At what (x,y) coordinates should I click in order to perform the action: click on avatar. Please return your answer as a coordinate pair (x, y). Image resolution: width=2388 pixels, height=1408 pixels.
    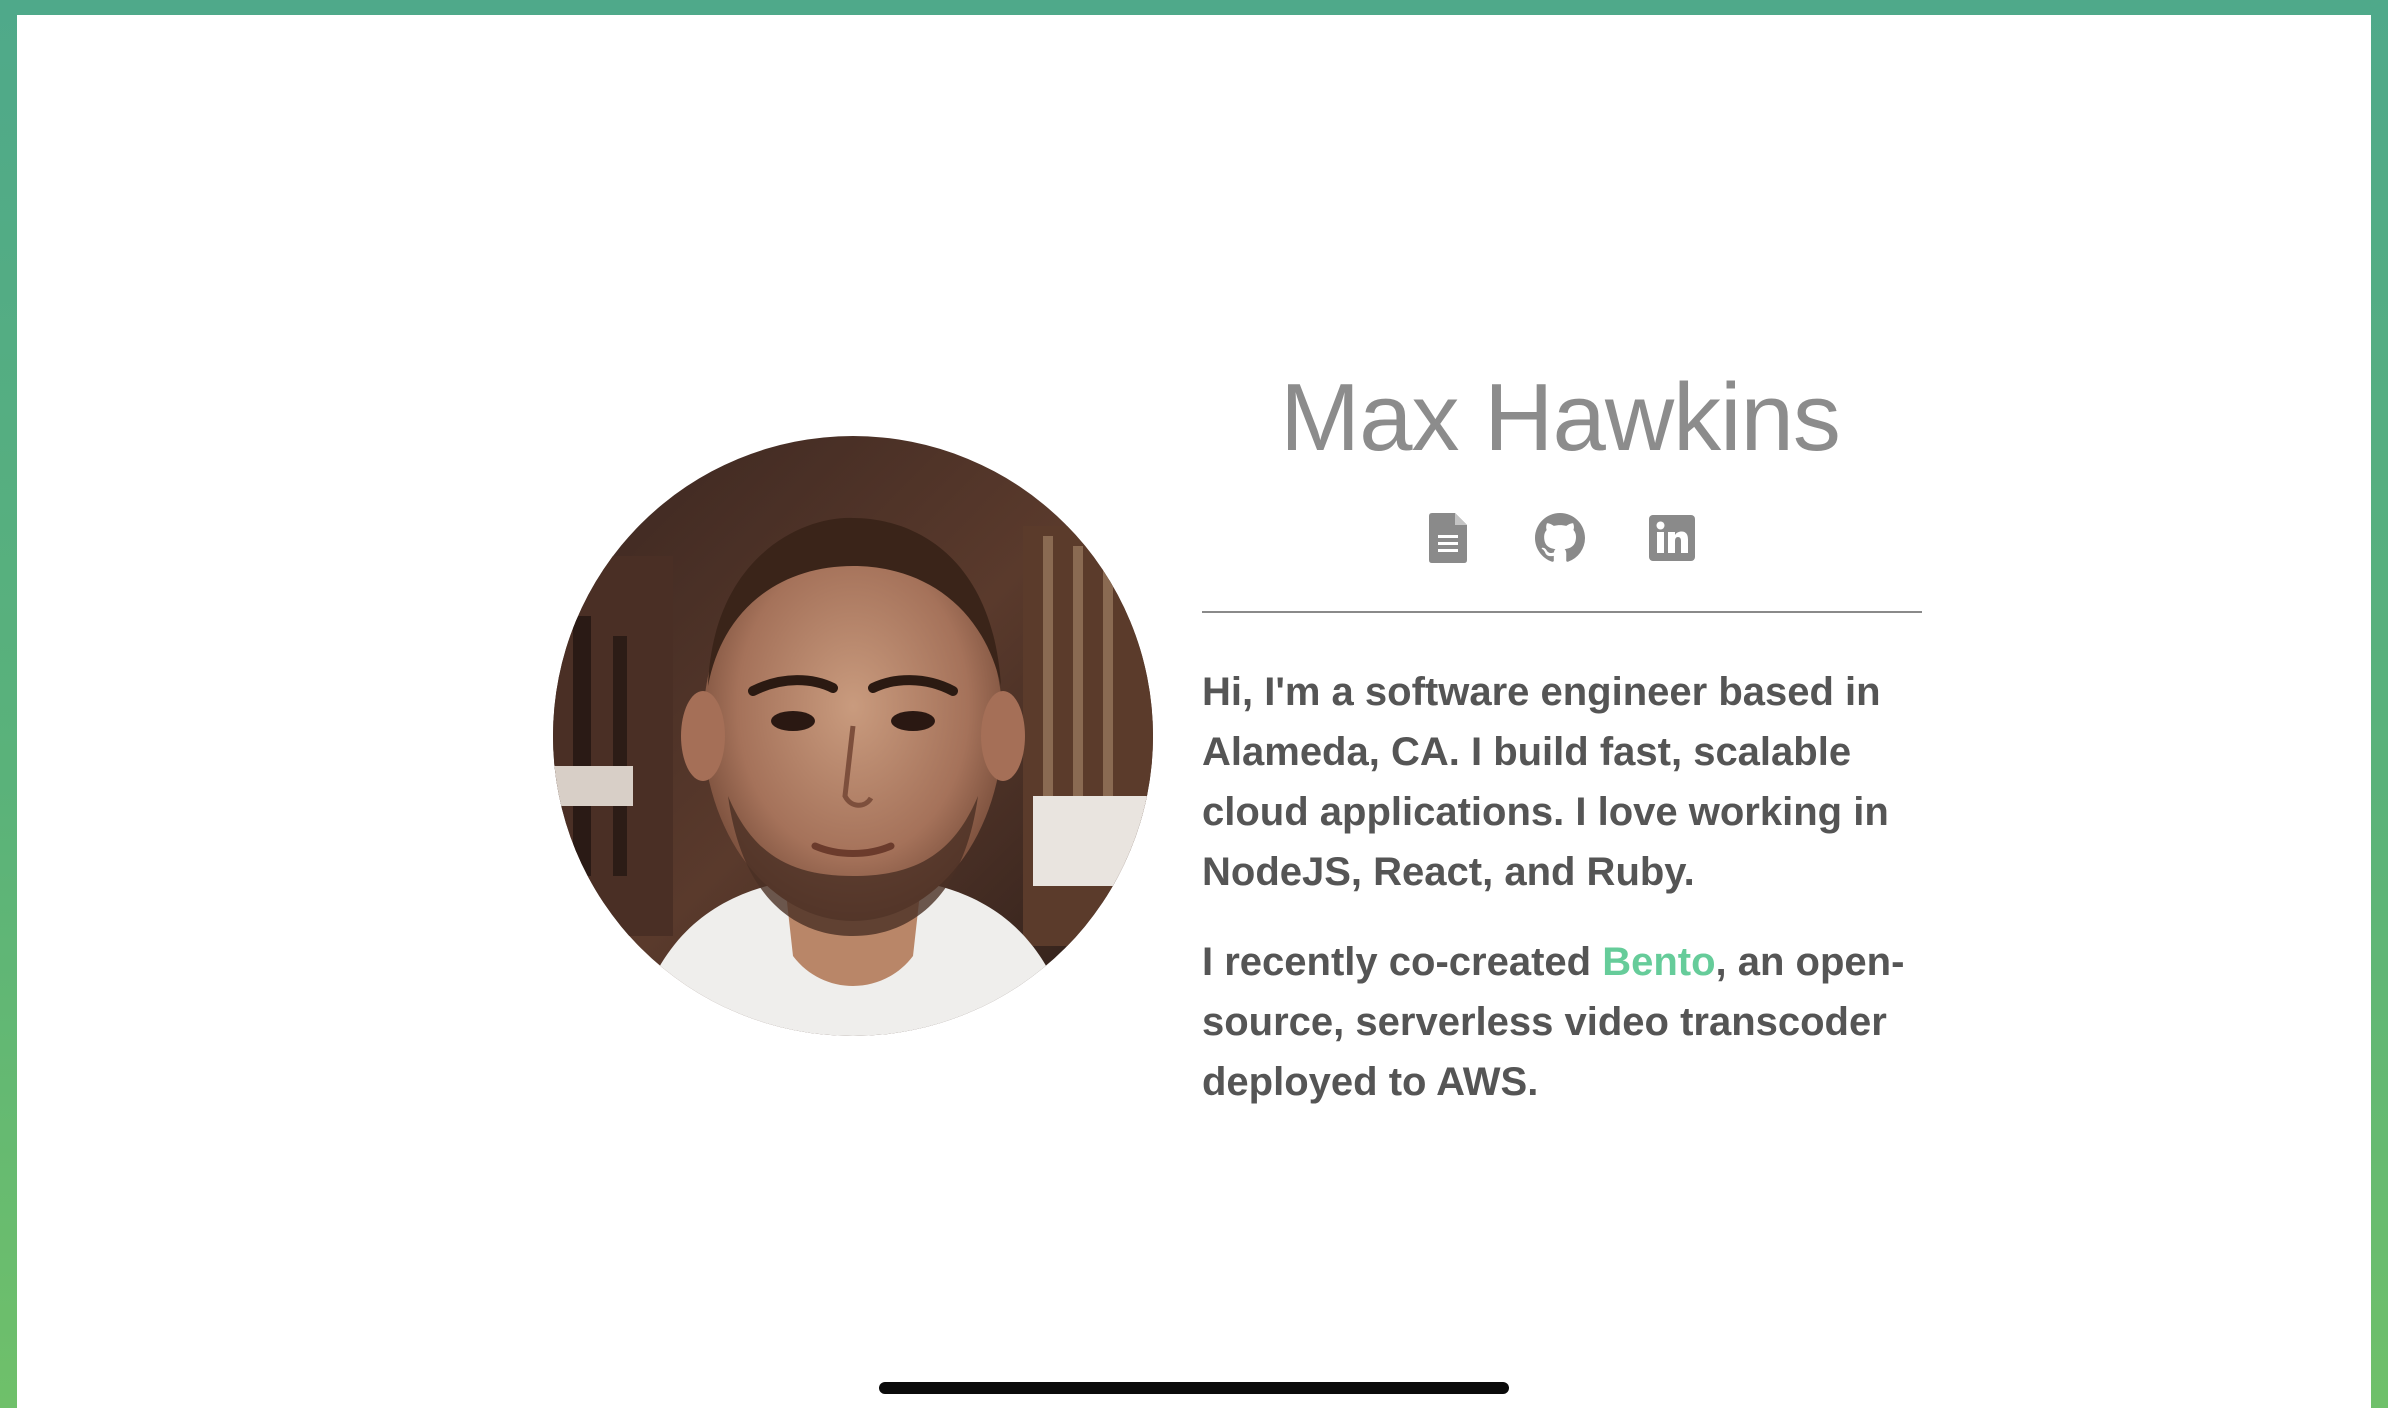
    Looking at the image, I should click on (853, 736).